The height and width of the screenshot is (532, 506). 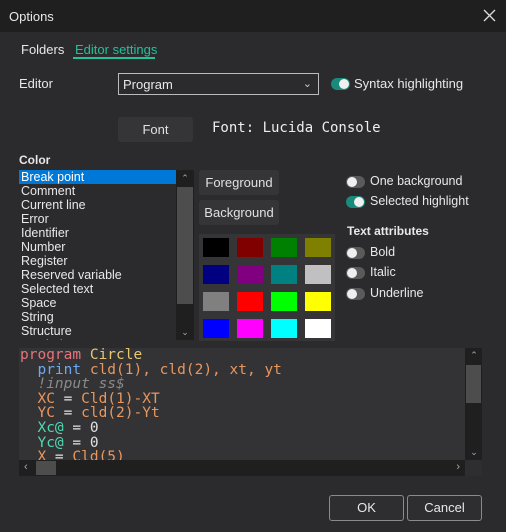 What do you see at coordinates (42, 49) in the screenshot?
I see `tab-folders: Folders` at bounding box center [42, 49].